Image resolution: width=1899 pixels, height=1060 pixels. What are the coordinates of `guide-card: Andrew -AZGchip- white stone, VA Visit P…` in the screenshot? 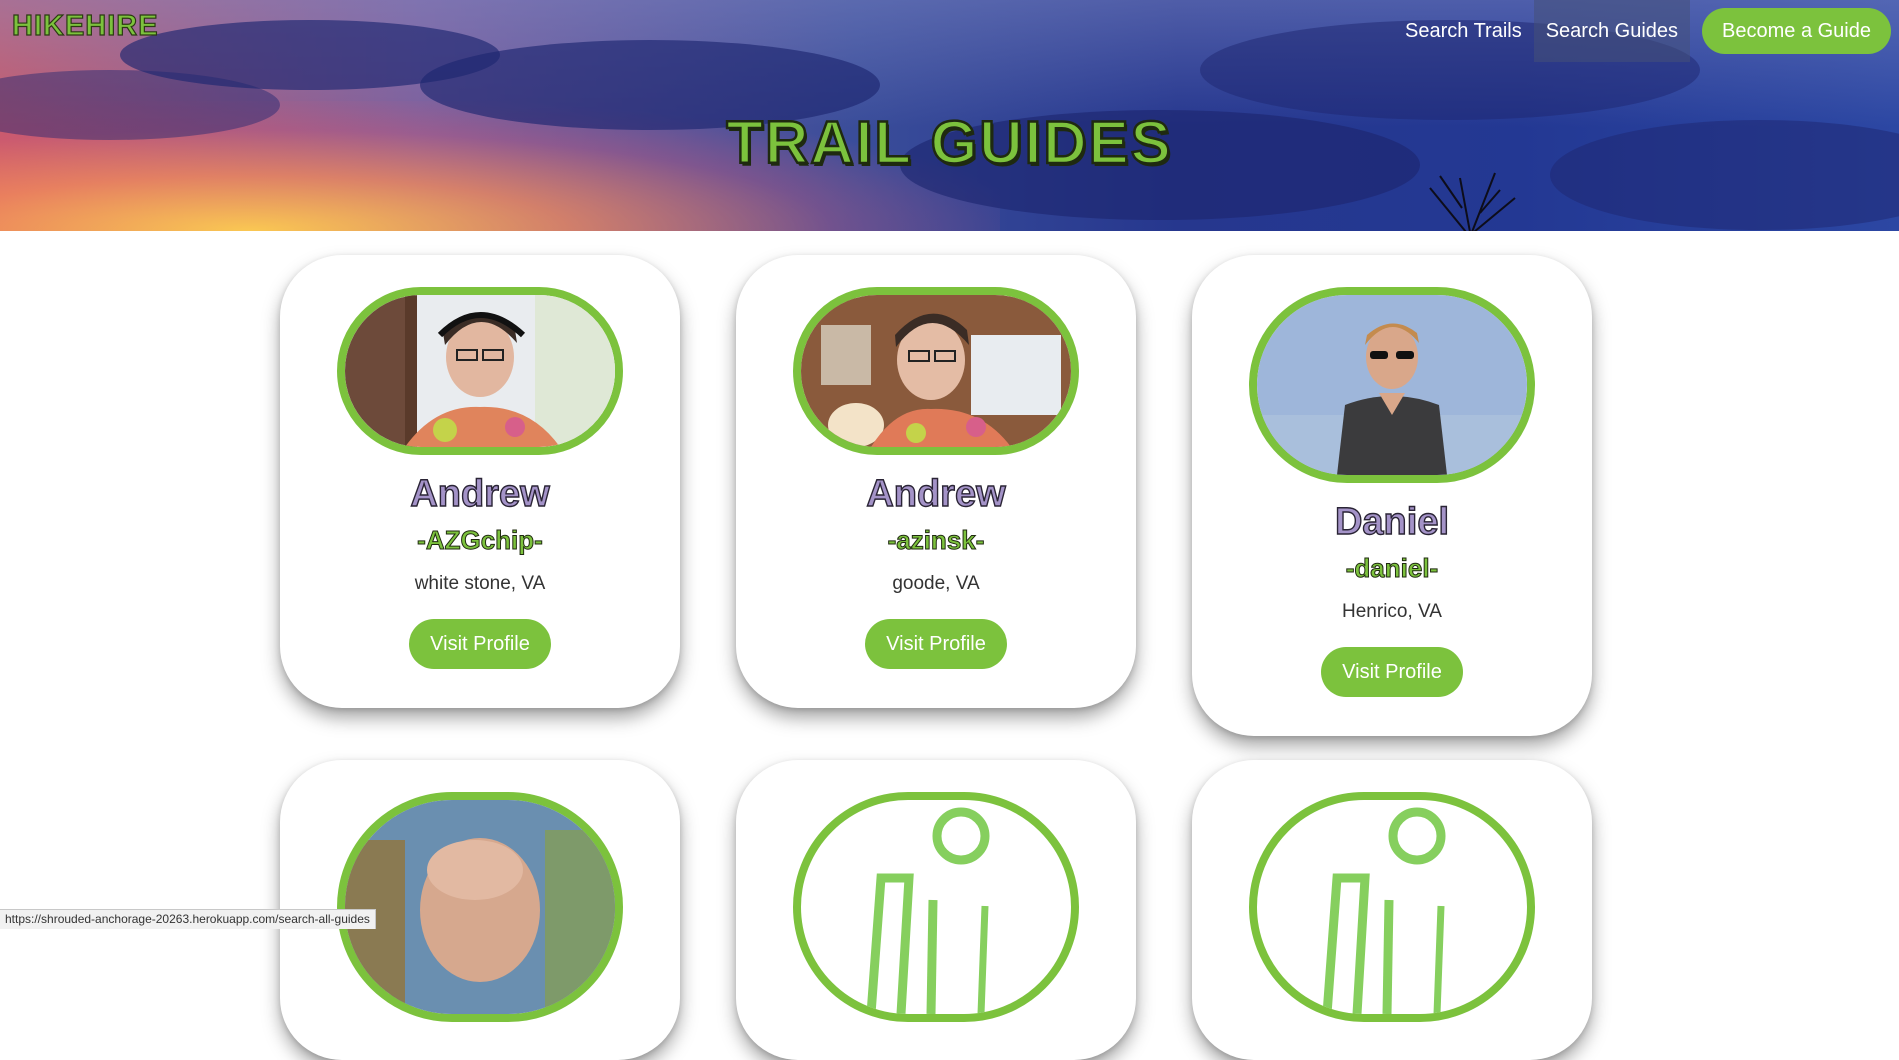 It's located at (480, 481).